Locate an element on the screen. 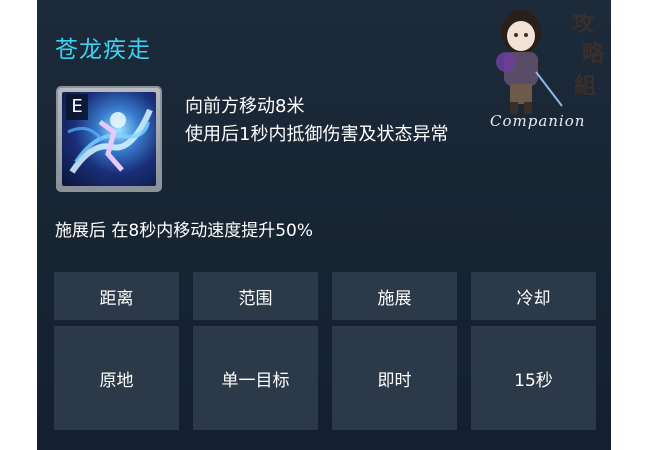  watermark-char-1: 攻 is located at coordinates (583, 24).